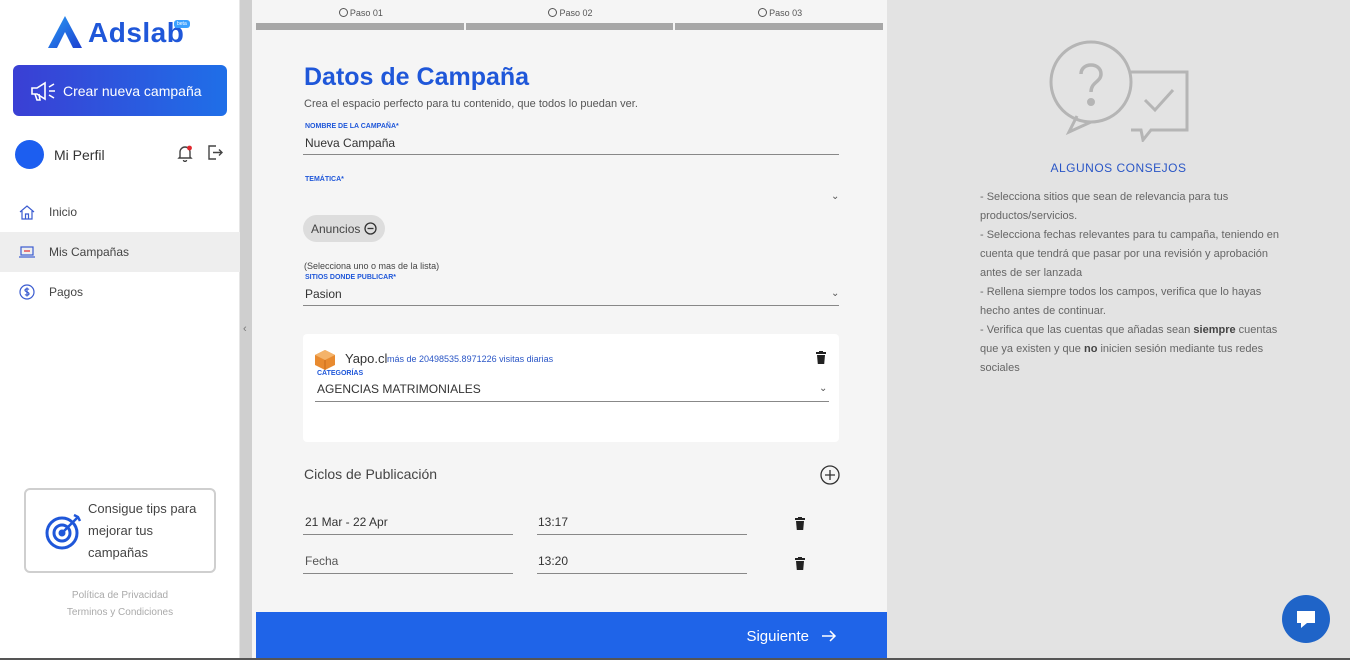  I want to click on tips-heading: ALGUNOS CONSEJOS, so click(1118, 168).